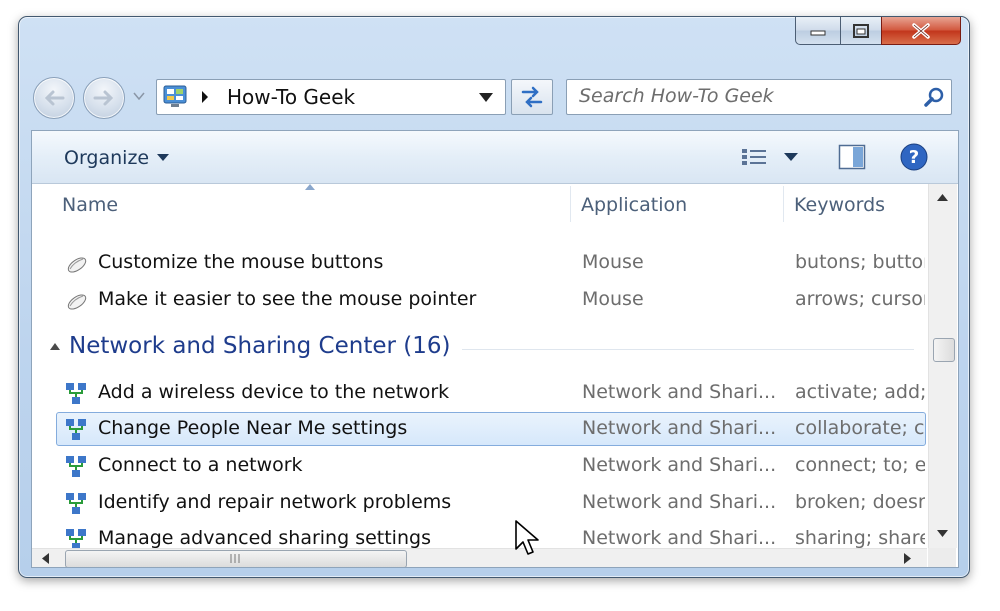 This screenshot has height=611, width=1000. What do you see at coordinates (527, 537) in the screenshot?
I see `mouse-cursor-icon` at bounding box center [527, 537].